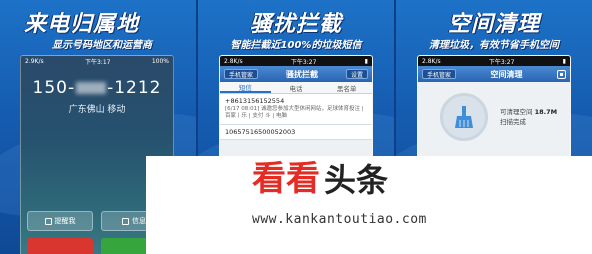 This screenshot has width=592, height=254. Describe the element at coordinates (561, 74) in the screenshot. I see `share-icon` at that location.